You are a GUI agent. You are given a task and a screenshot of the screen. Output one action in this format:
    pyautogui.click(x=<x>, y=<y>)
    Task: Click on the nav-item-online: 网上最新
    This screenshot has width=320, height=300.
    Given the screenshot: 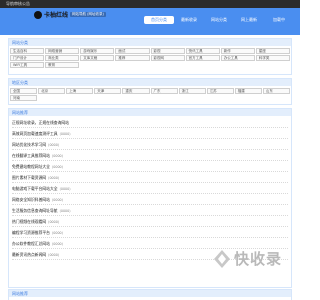 What is the action you would take?
    pyautogui.click(x=249, y=20)
    